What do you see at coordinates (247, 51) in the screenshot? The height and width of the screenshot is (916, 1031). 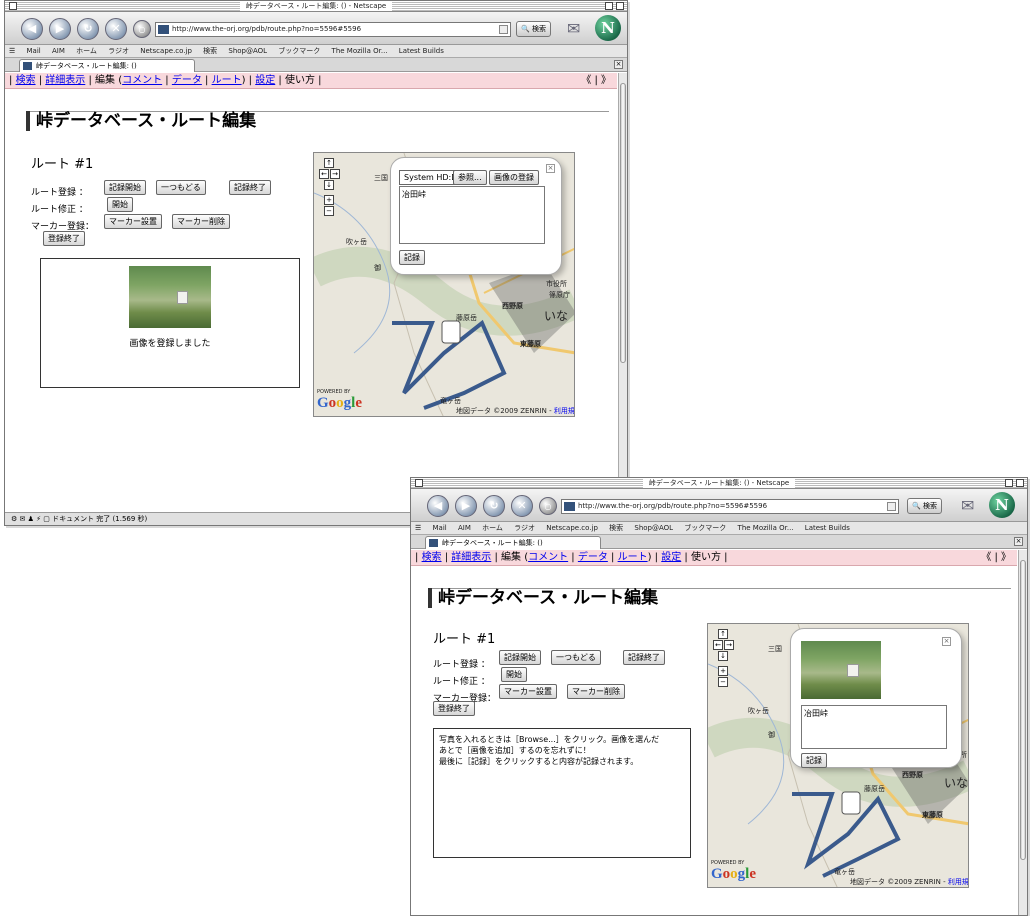 I see `pt-shop: Shop@AOL` at bounding box center [247, 51].